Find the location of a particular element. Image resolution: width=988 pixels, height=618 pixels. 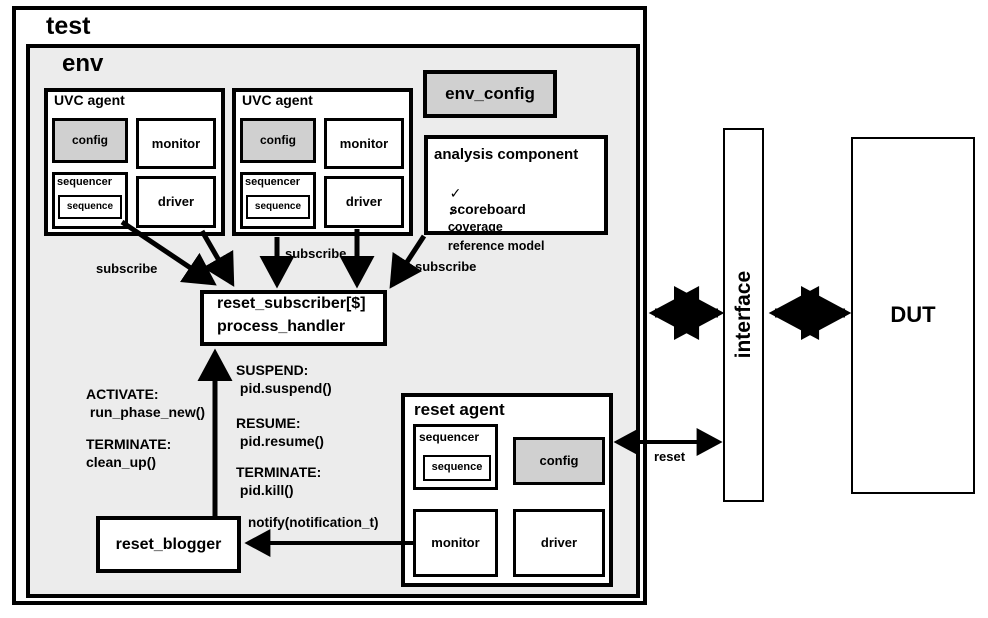

note-resume-head: RESUME: is located at coordinates (268, 423).